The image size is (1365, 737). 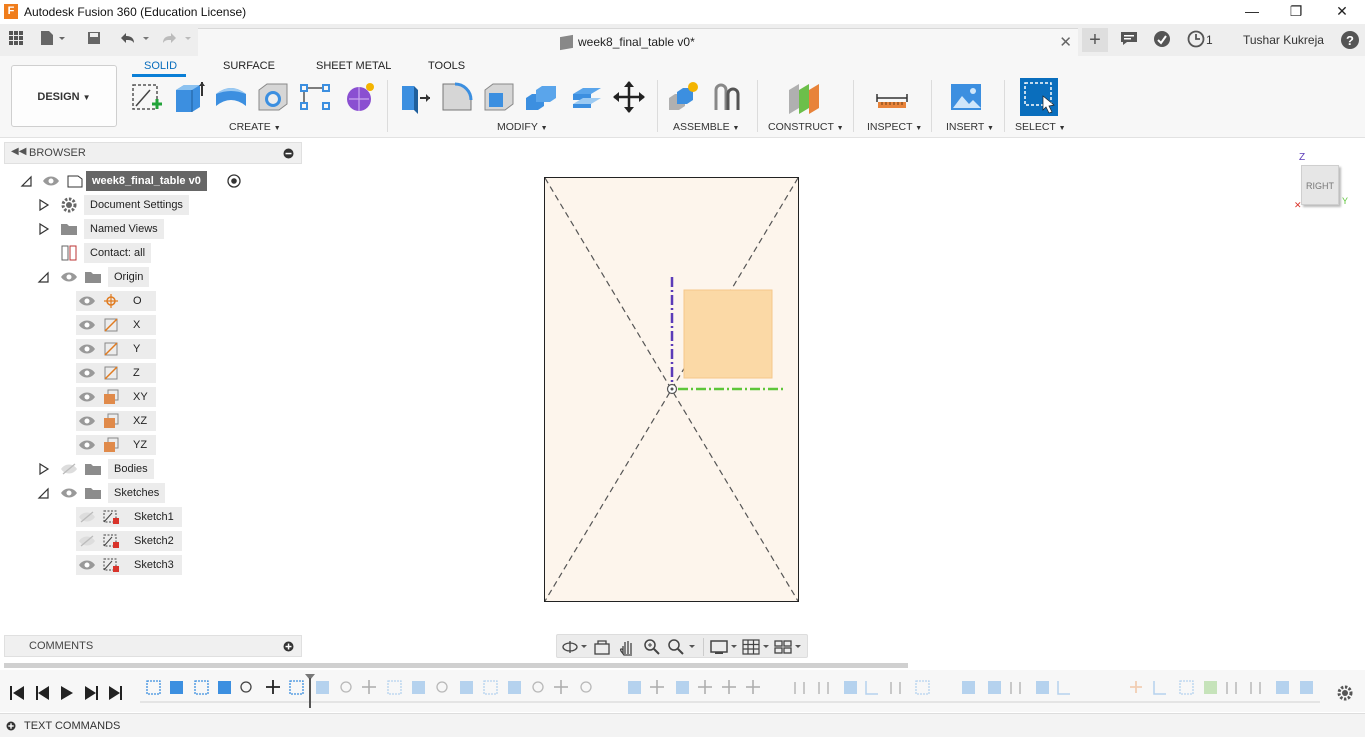 I want to click on hole-icon, so click(x=273, y=97).